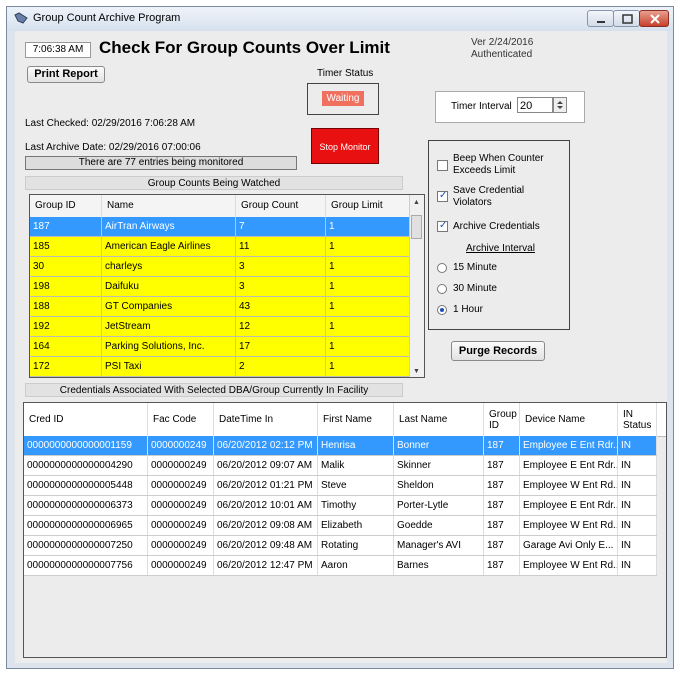 Image resolution: width=680 pixels, height=675 pixels. Describe the element at coordinates (654, 18) in the screenshot. I see `close-button` at that location.